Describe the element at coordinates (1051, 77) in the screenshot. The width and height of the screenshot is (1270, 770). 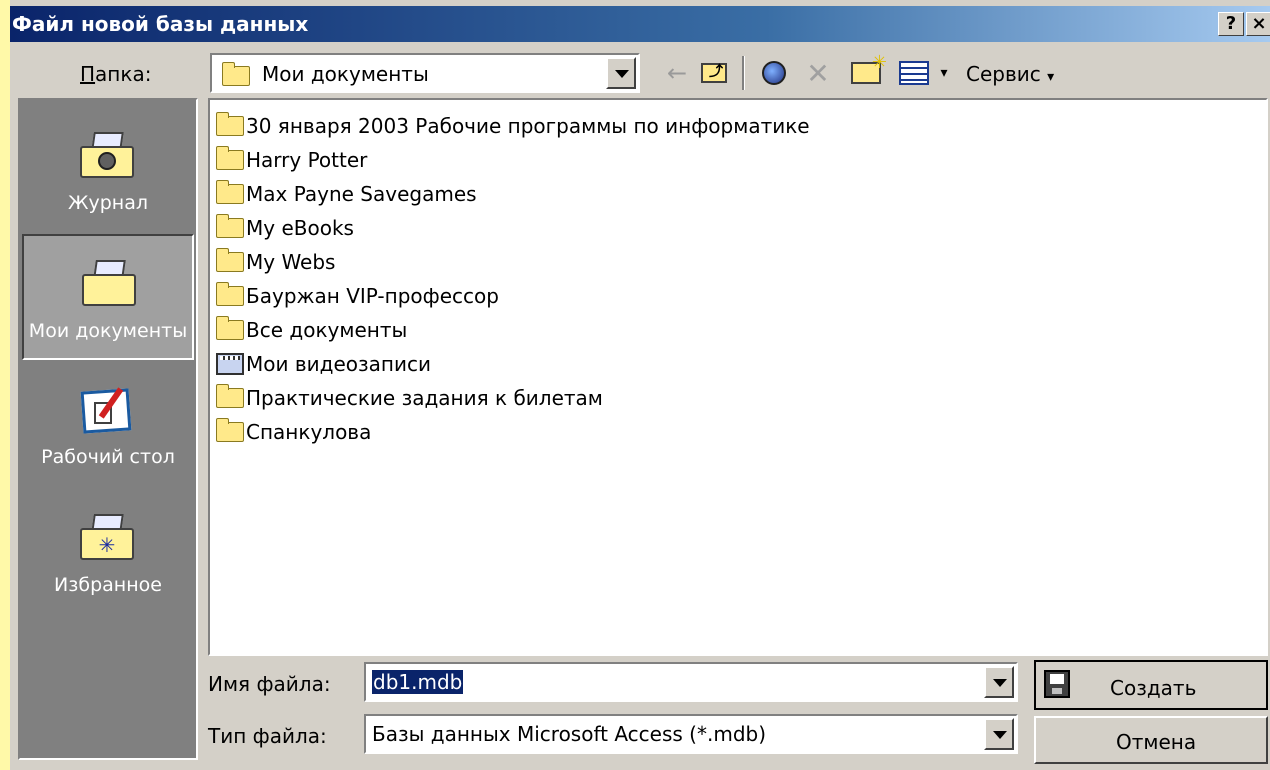
I see `chevron-down-icon: ▾` at that location.